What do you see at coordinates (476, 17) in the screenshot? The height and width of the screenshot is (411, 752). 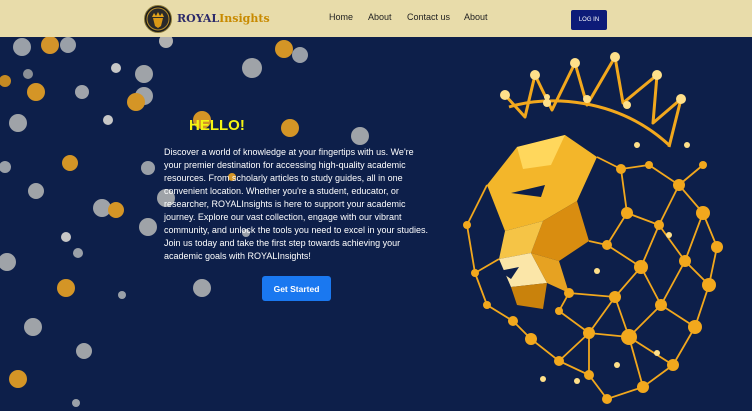 I see `nav-about-link-2: About` at bounding box center [476, 17].